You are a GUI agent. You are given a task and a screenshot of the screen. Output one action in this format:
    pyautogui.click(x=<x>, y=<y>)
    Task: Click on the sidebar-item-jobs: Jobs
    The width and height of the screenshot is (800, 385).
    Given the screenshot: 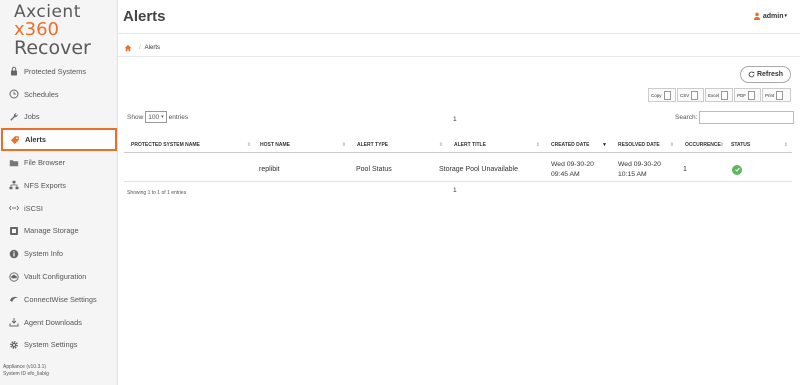 What is the action you would take?
    pyautogui.click(x=59, y=117)
    